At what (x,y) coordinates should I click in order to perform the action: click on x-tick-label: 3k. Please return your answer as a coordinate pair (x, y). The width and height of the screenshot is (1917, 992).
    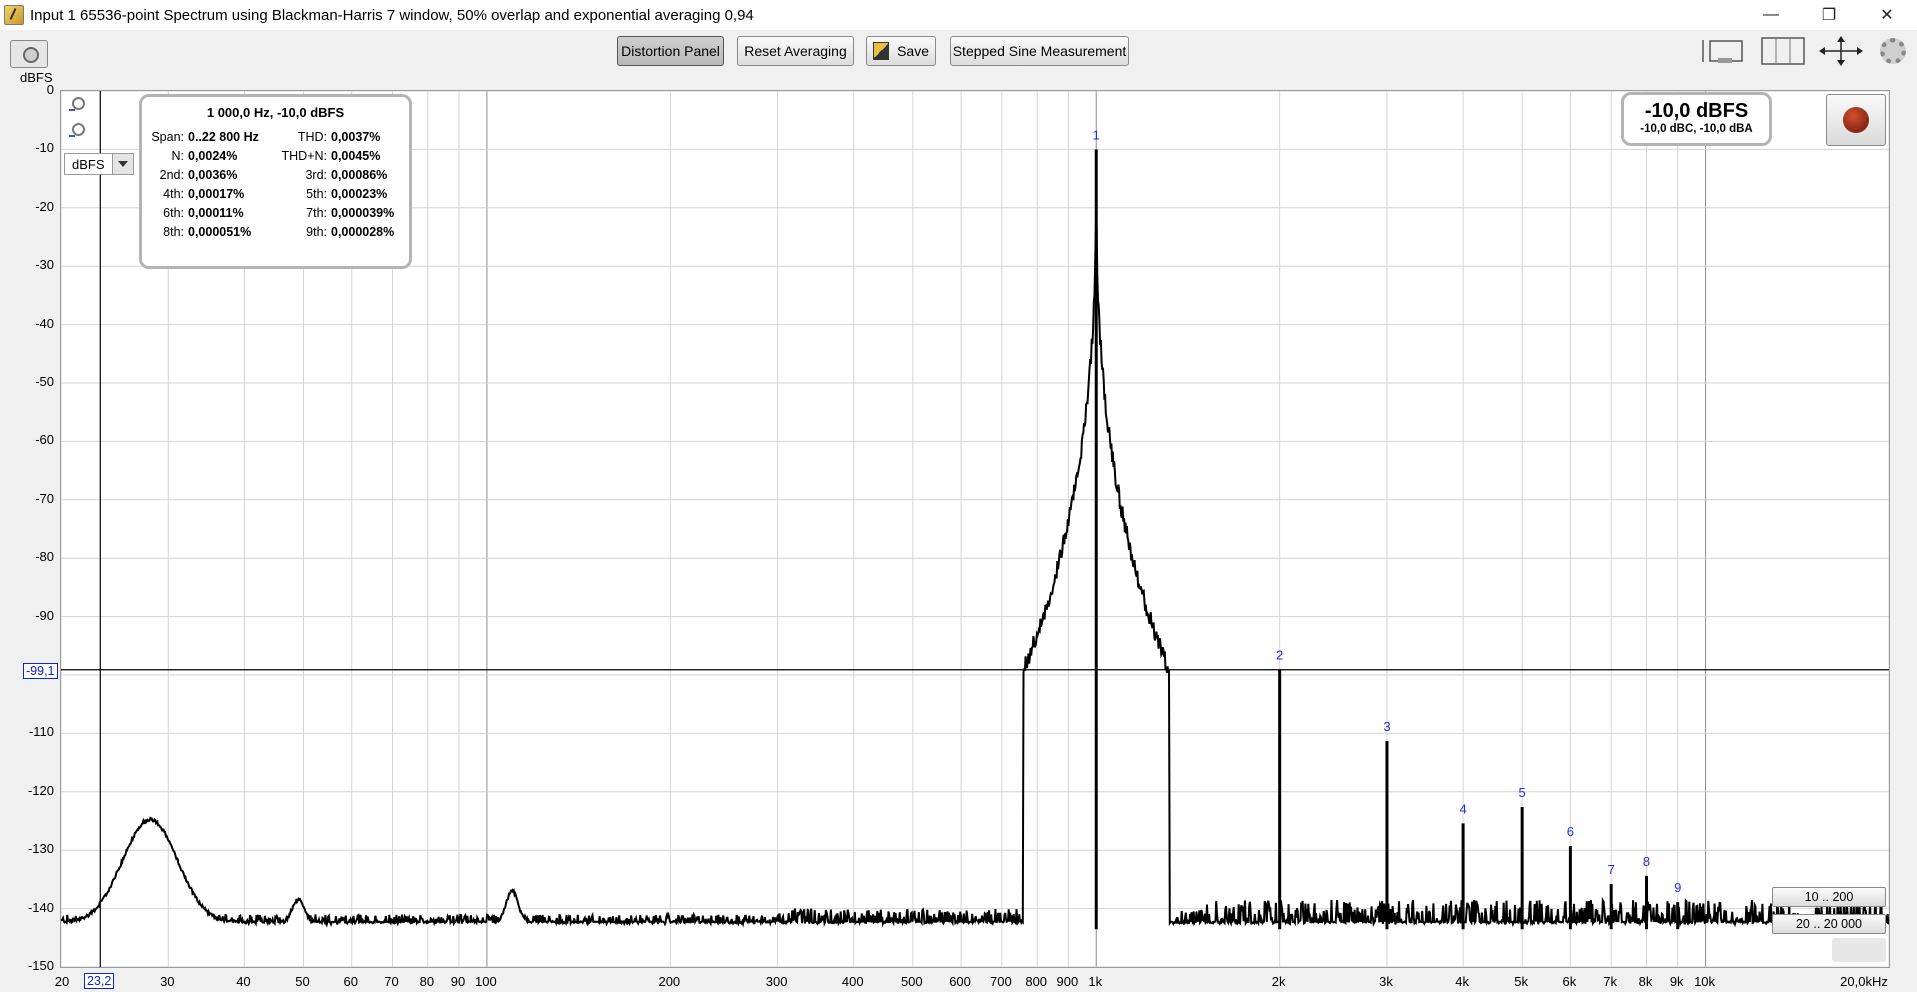
    Looking at the image, I should click on (1386, 981).